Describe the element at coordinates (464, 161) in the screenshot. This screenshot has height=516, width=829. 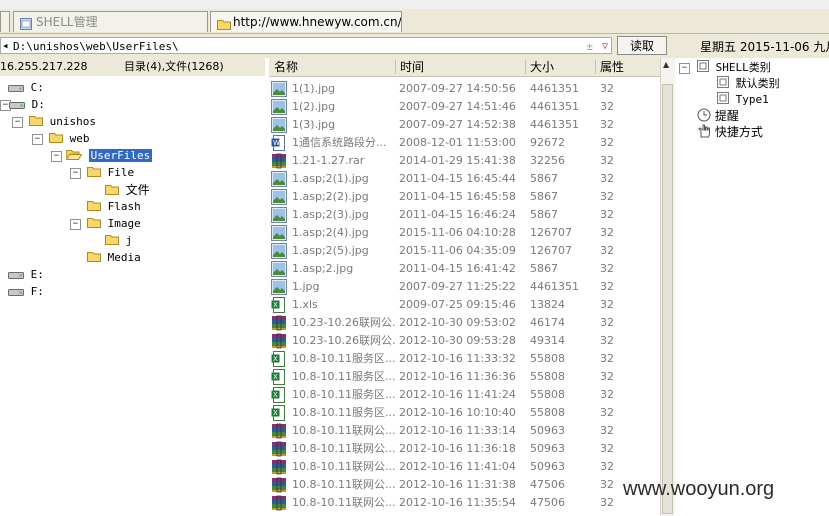
I see `file-row: 1.21-1.27.rar 2014-01-29 15:41:38 32256 32` at that location.